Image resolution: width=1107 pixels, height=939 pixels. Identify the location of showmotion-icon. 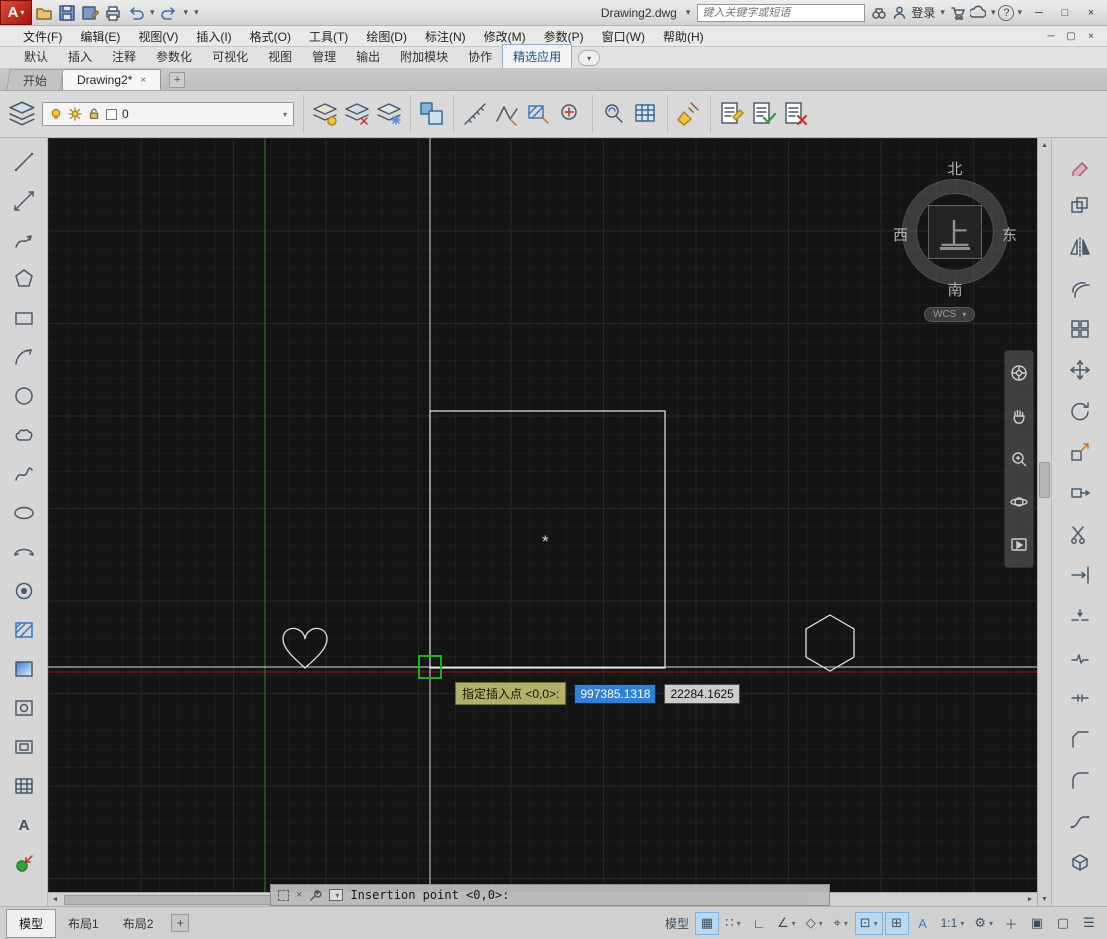
(1019, 545).